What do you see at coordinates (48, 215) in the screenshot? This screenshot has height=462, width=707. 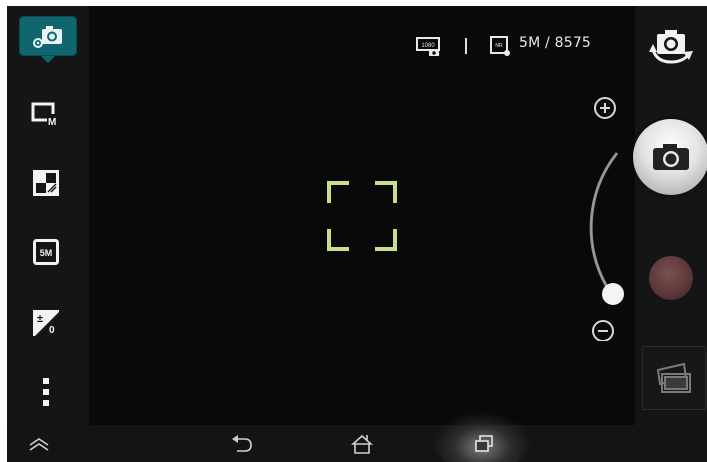 I see `settings-rail: M 5M ± 0` at bounding box center [48, 215].